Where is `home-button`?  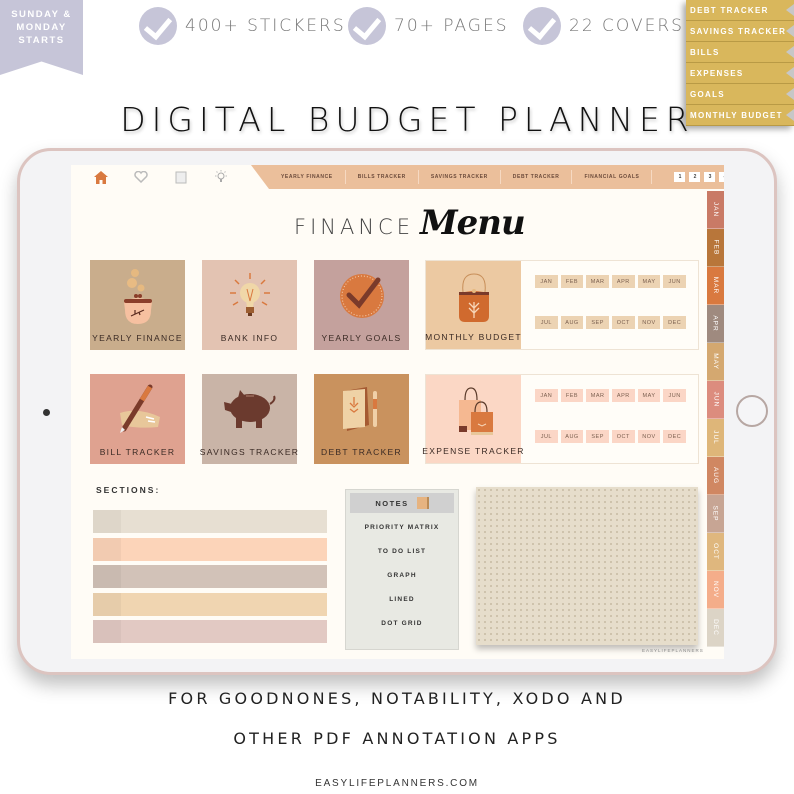
home-button is located at coordinates (752, 411).